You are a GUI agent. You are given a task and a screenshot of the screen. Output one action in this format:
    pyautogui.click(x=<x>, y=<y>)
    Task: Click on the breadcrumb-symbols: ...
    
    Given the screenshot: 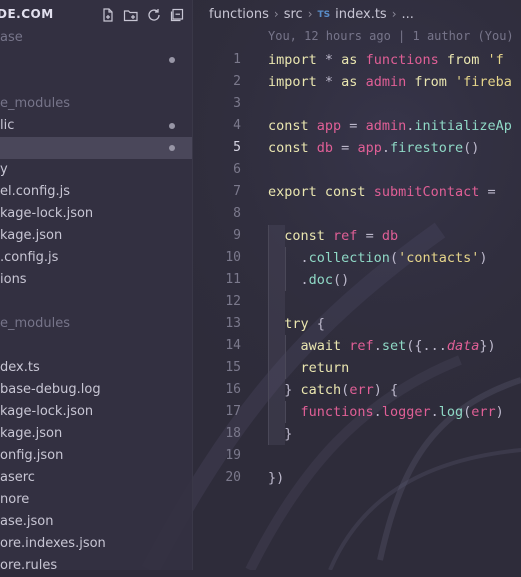 What is the action you would take?
    pyautogui.click(x=408, y=14)
    